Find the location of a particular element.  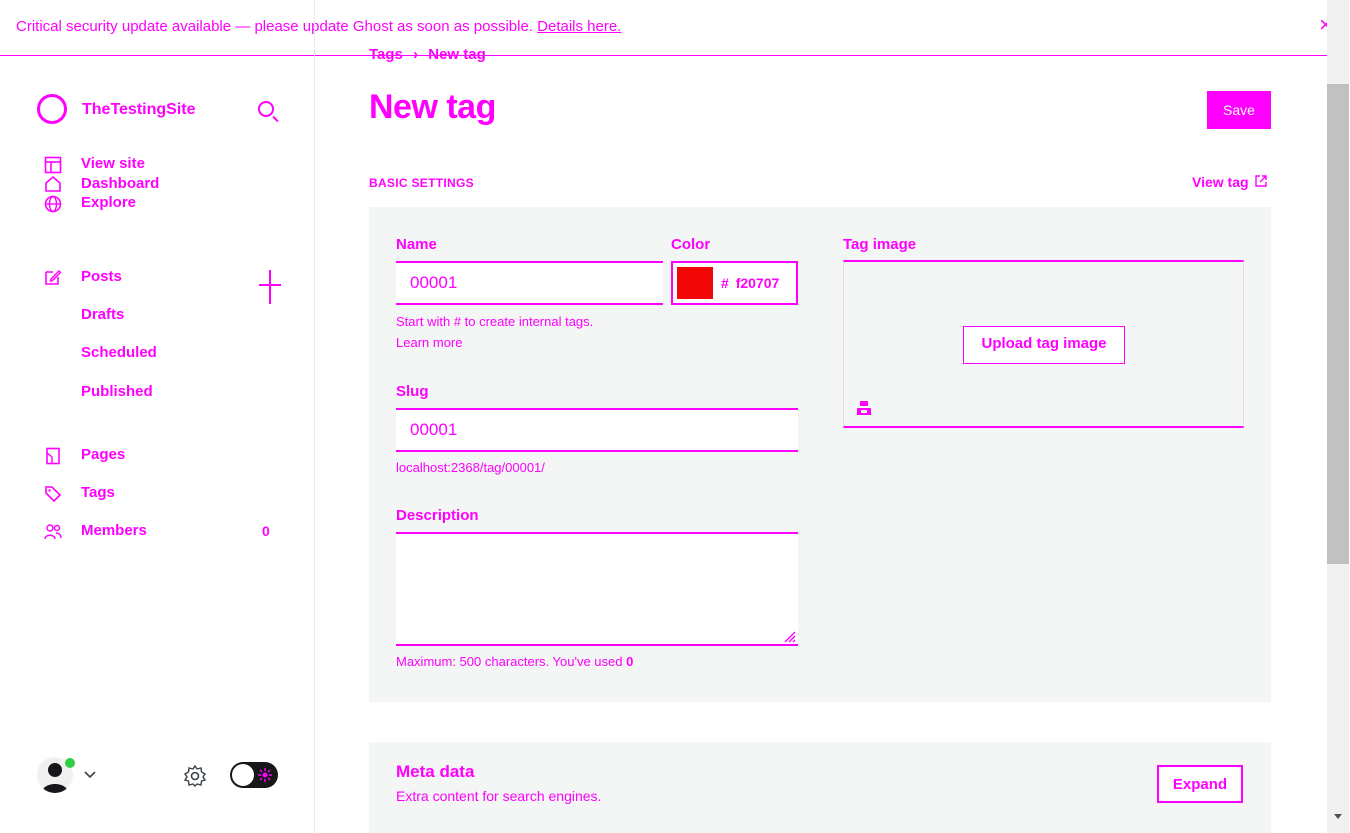

banner-divider is located at coordinates (664, 55).